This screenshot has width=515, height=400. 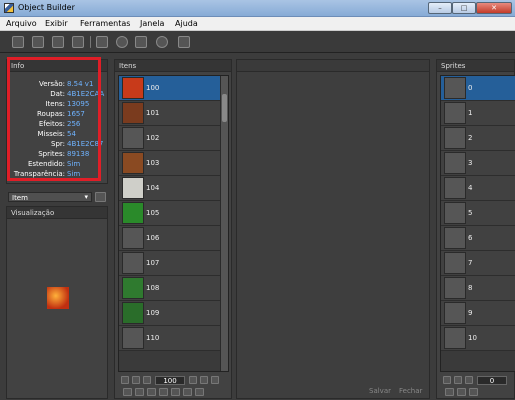 I want to click on open-folder-icon, so click(x=38, y=42).